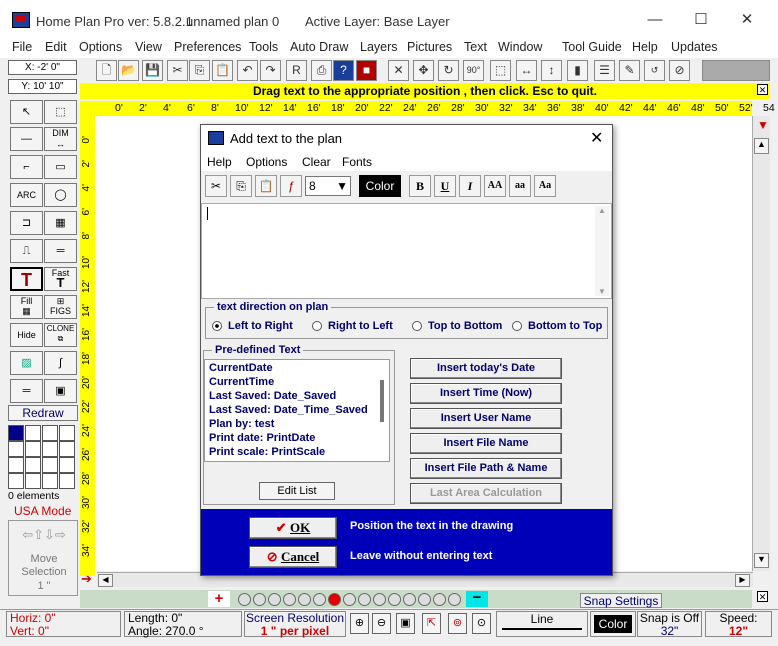  I want to click on redo-icon: ↷, so click(270, 70).